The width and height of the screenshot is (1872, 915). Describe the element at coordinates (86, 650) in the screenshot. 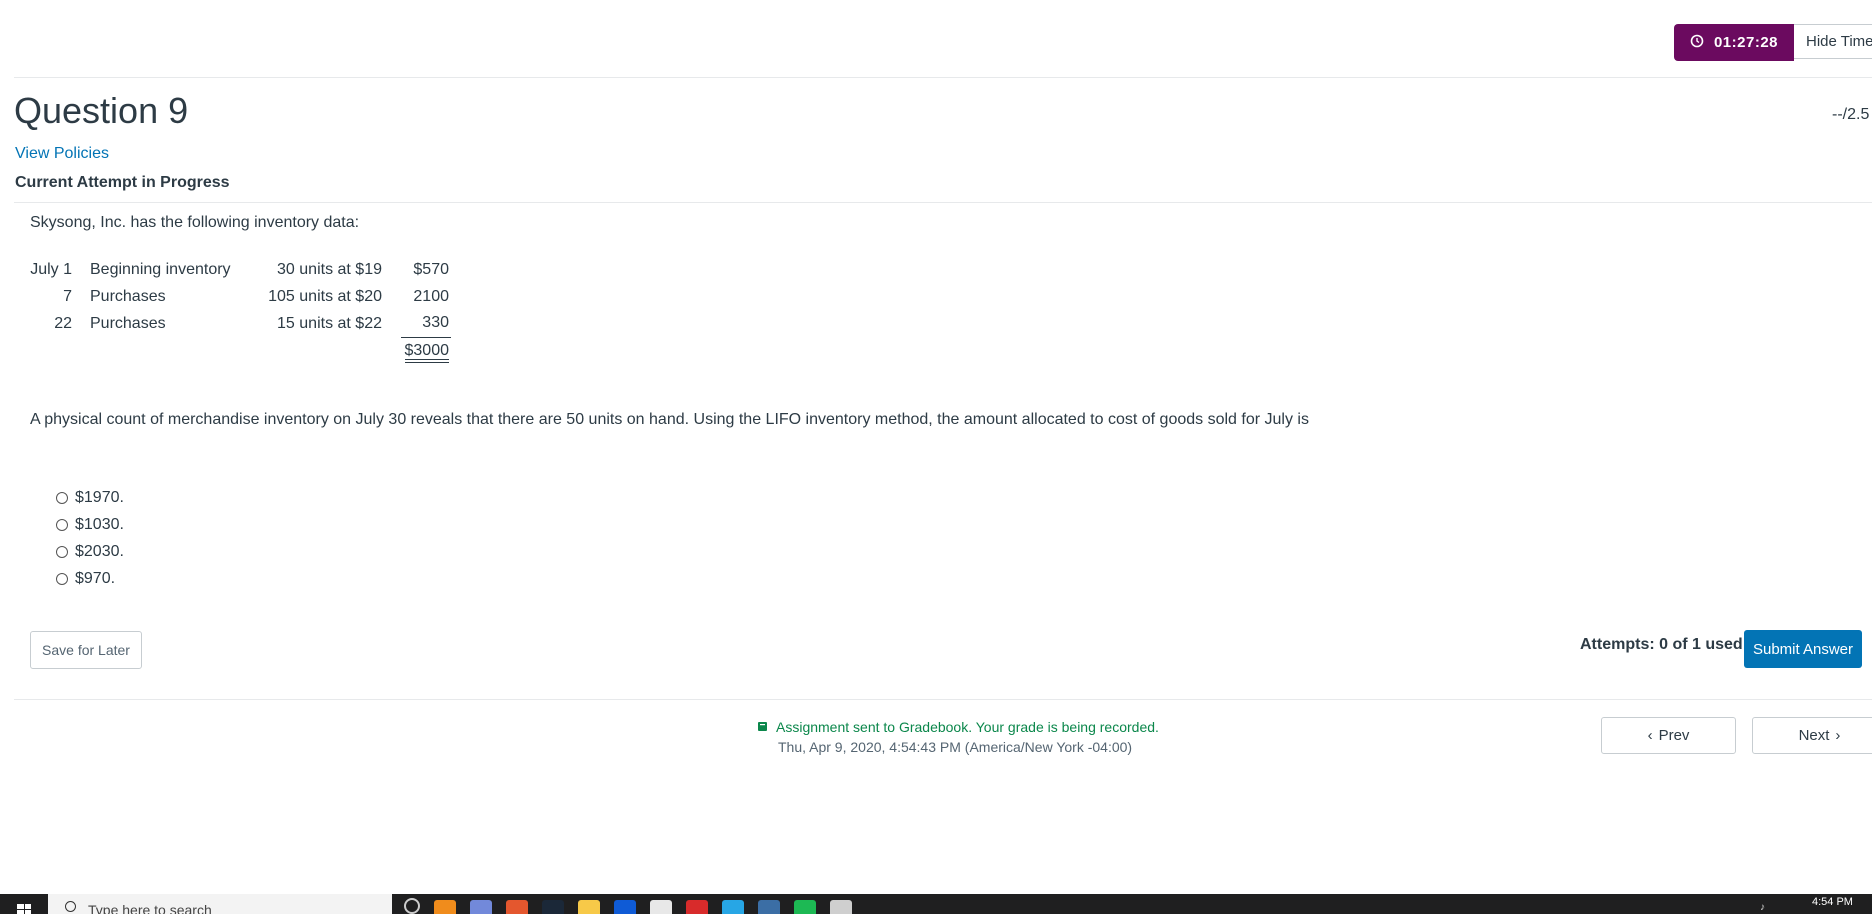

I see `save-for-later-button: Save for Later` at that location.